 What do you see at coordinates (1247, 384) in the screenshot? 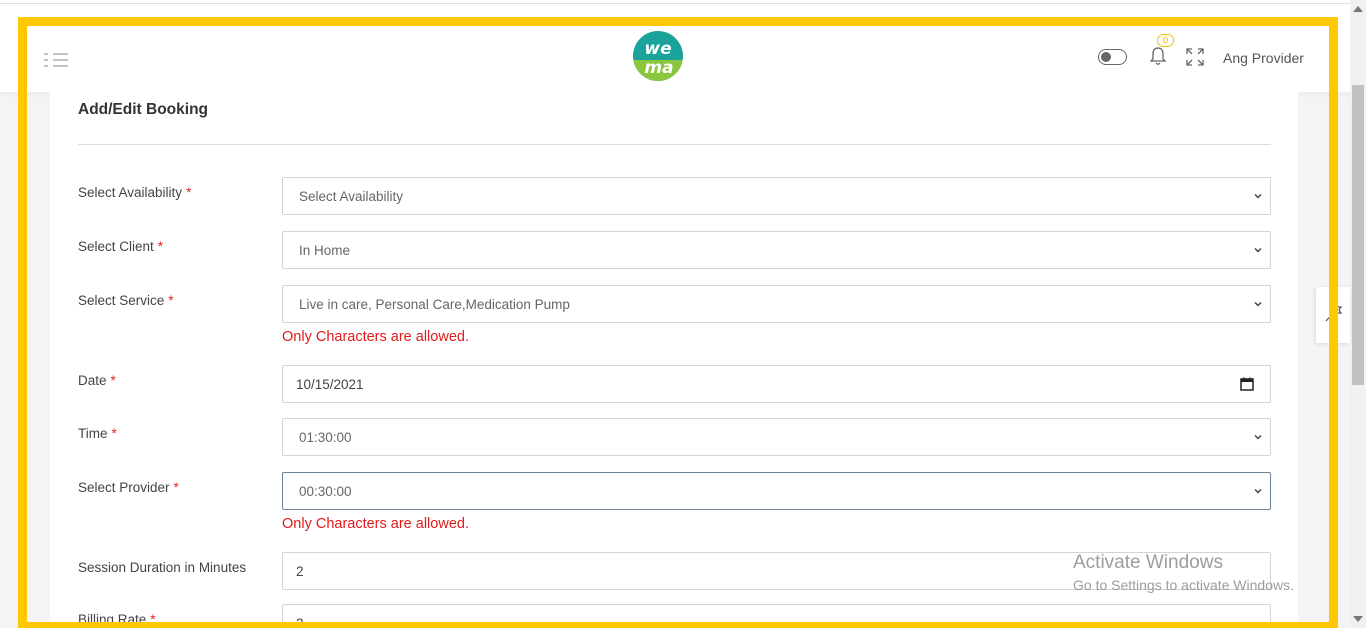
I see `calendar-icon` at bounding box center [1247, 384].